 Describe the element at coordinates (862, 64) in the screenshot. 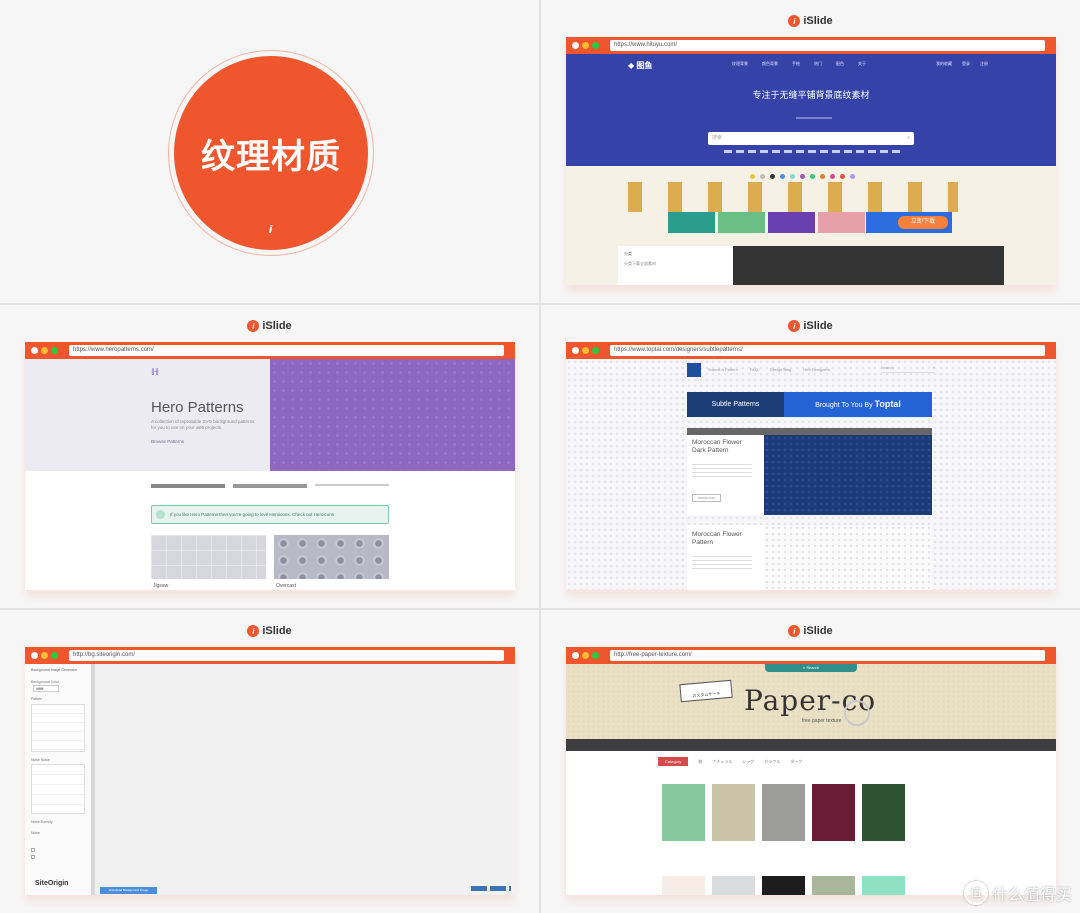

I see `nav-item: 关于` at that location.